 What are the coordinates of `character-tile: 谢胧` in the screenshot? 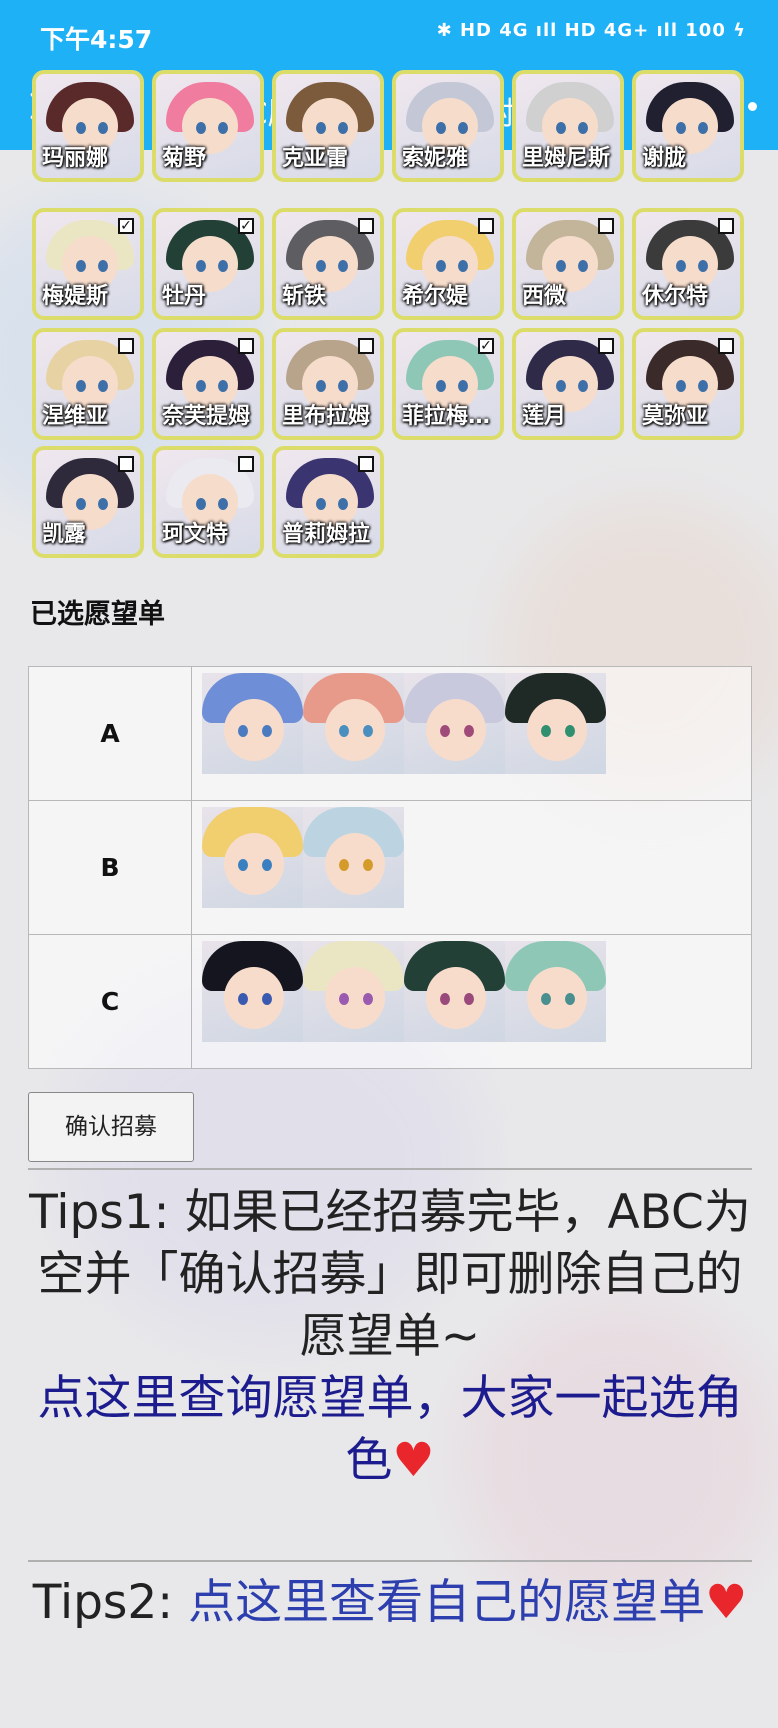 It's located at (688, 126).